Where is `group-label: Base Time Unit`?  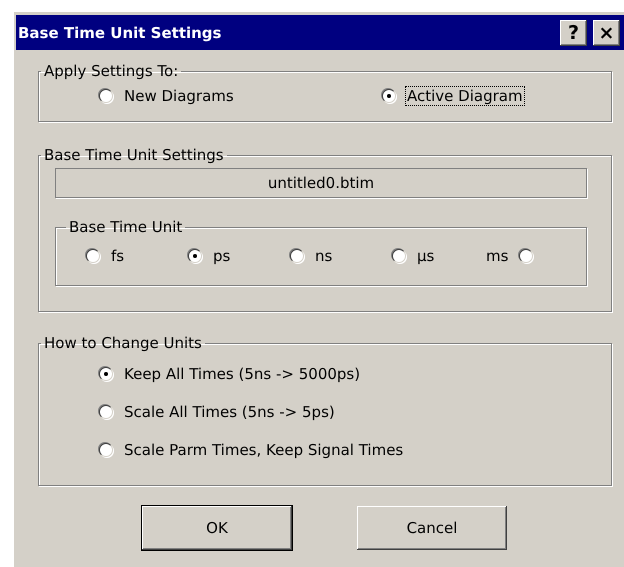 group-label: Base Time Unit is located at coordinates (126, 227).